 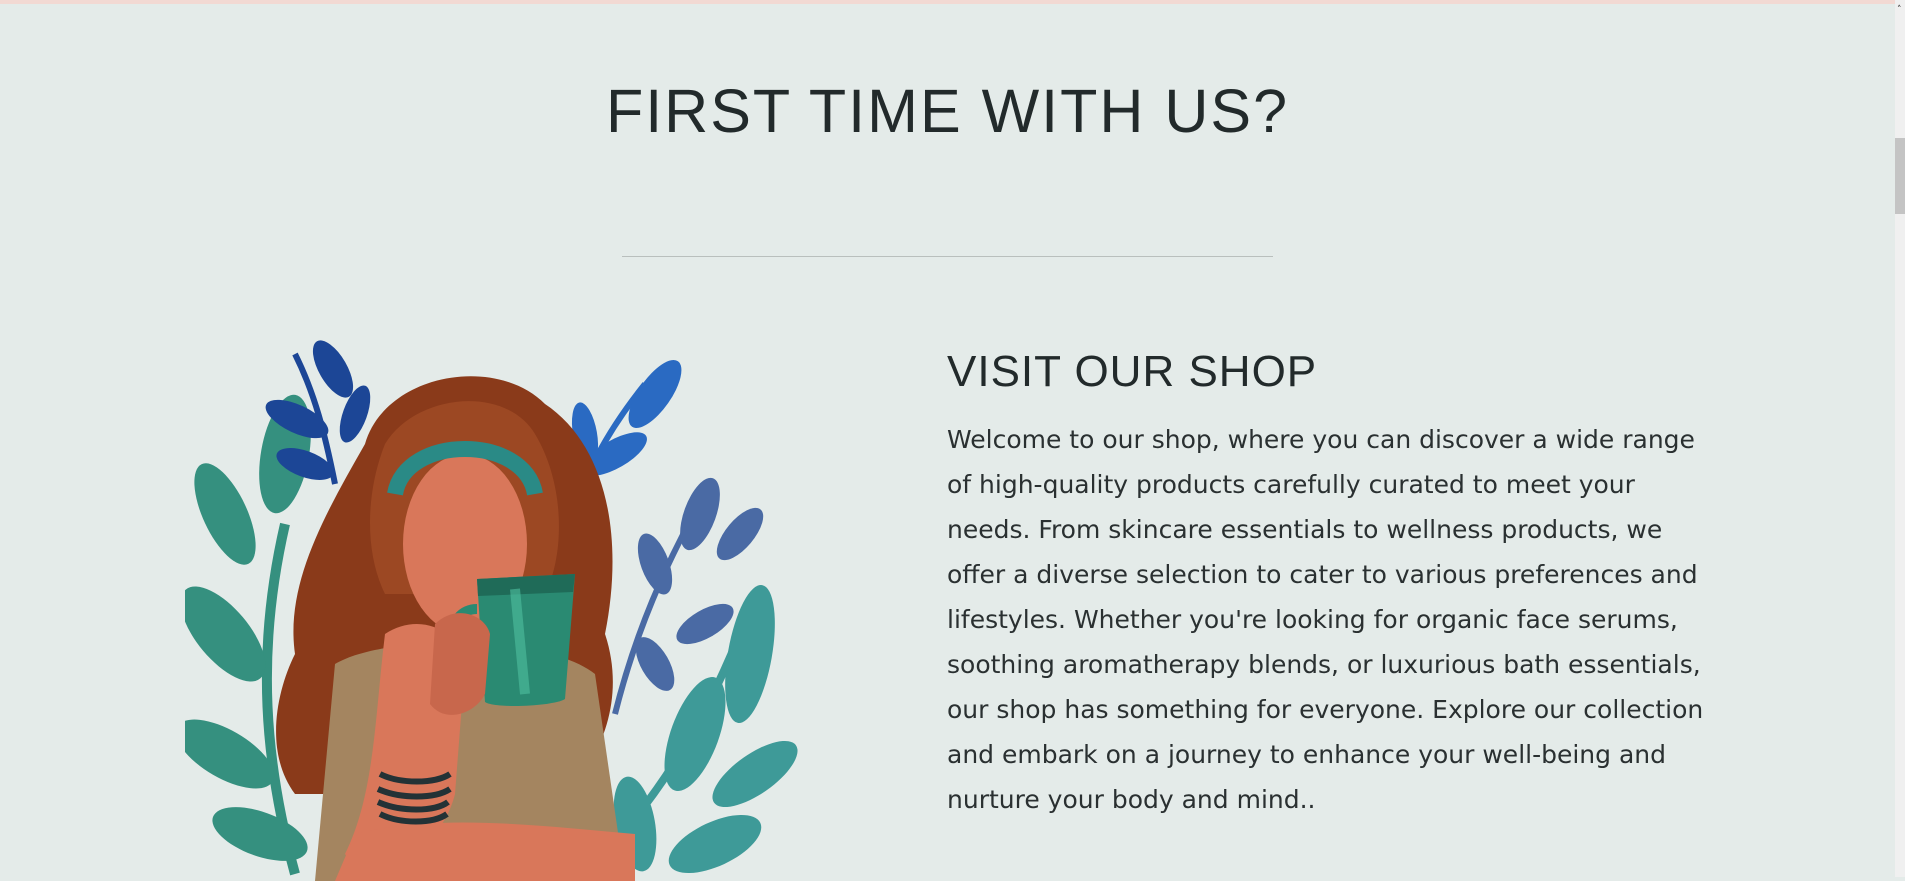 I want to click on scroll-up-arrow-icon: ˄, so click(x=1900, y=10).